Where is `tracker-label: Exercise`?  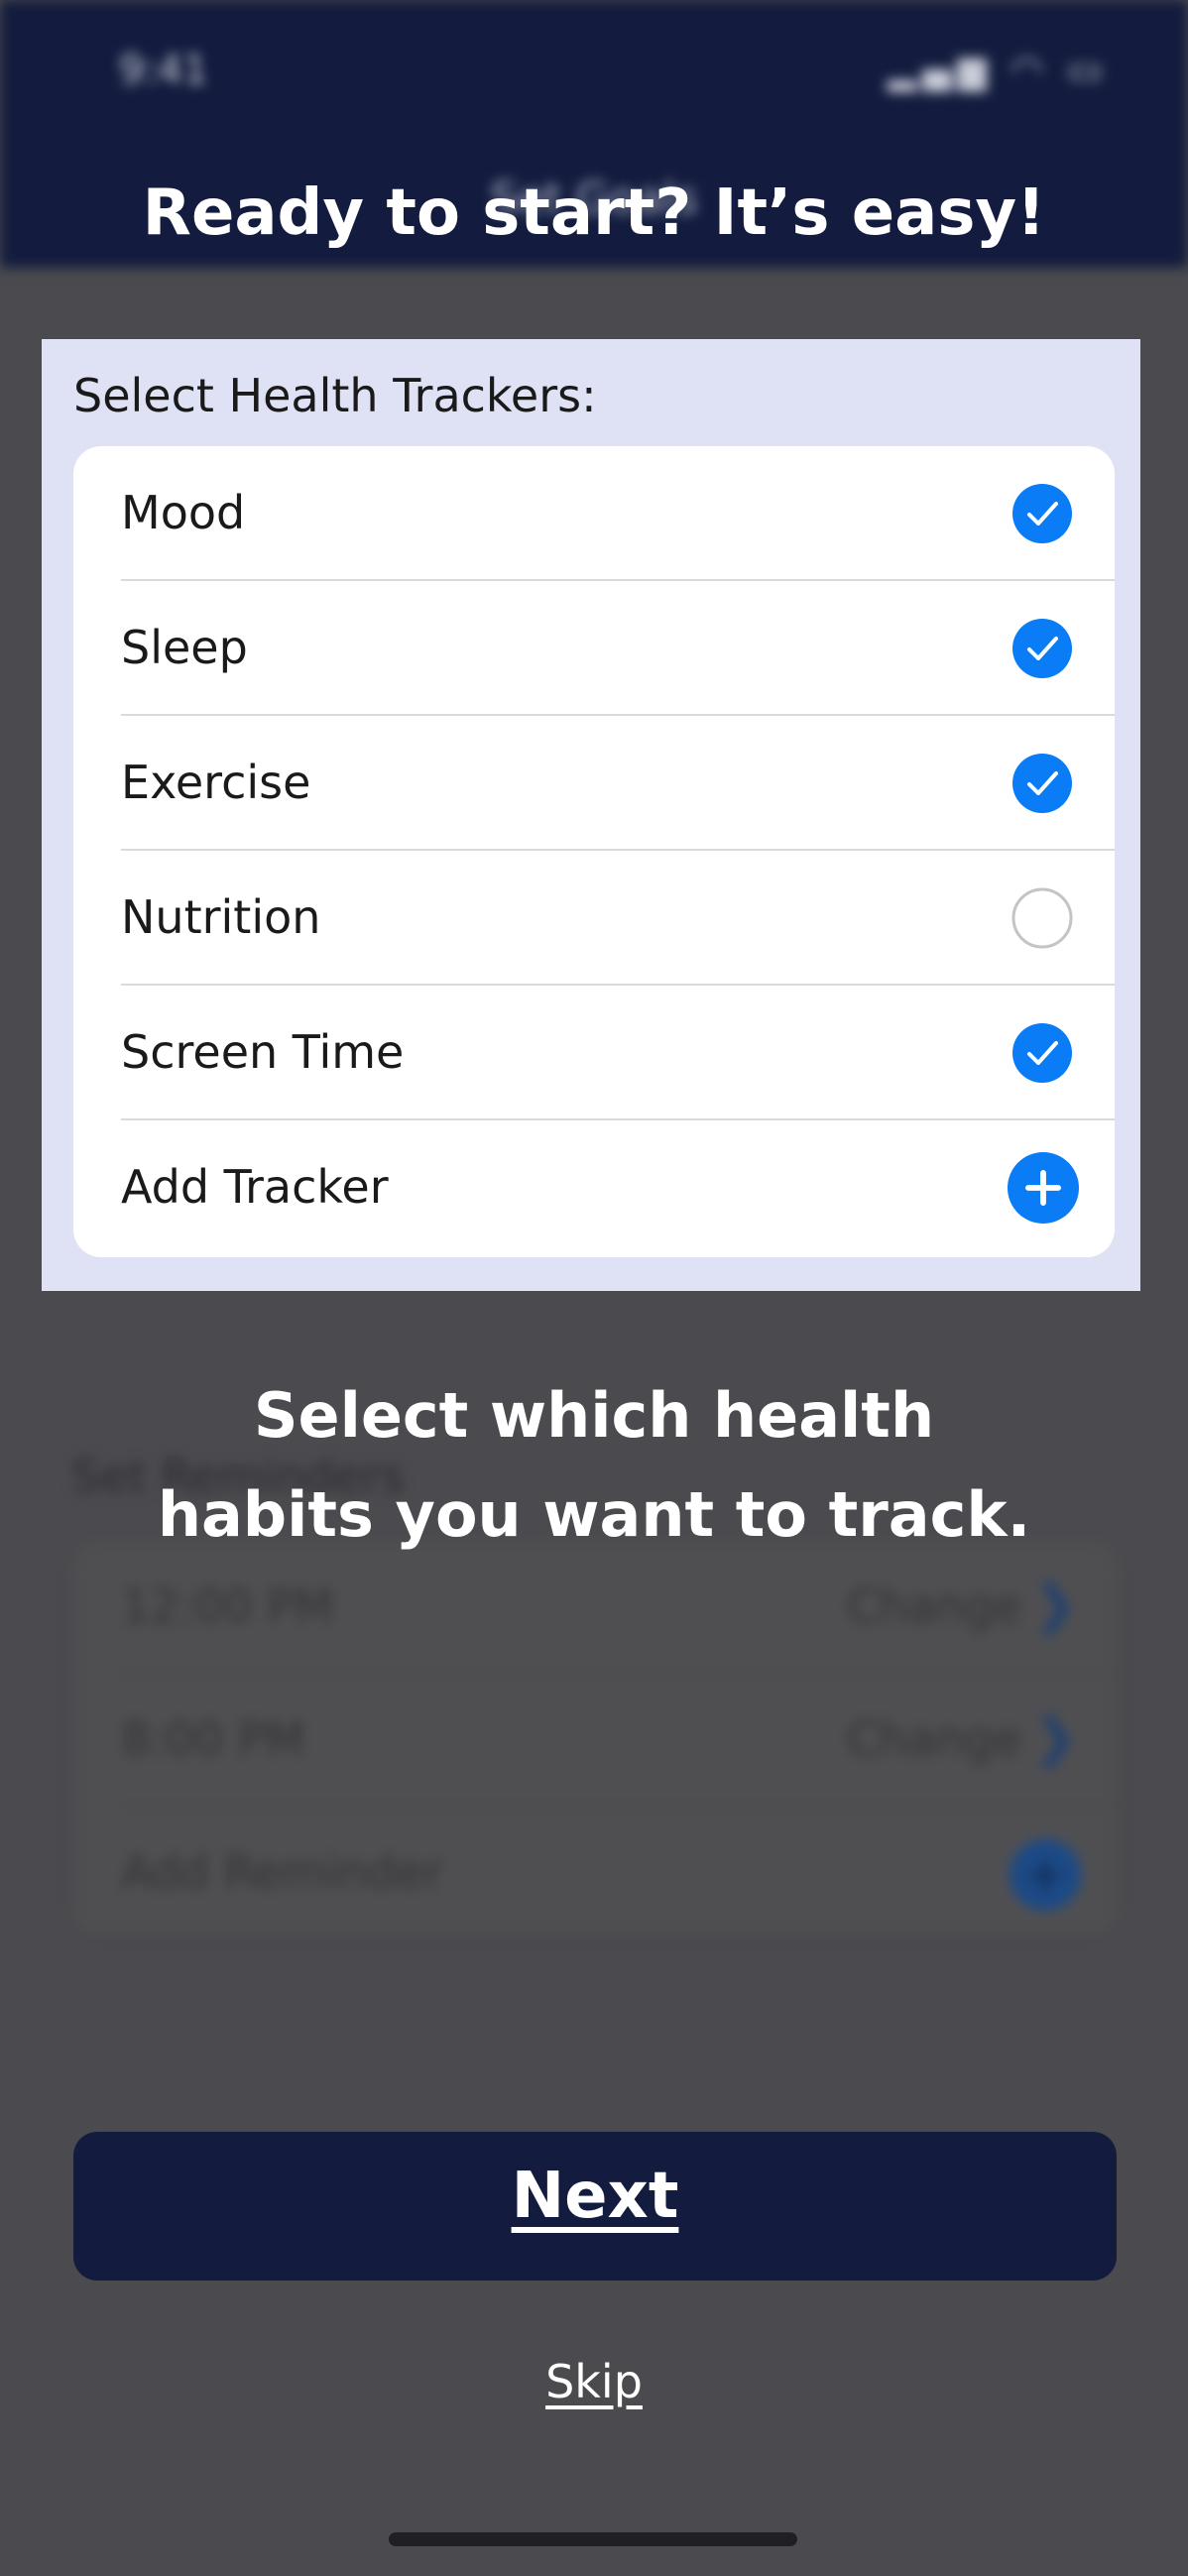
tracker-label: Exercise is located at coordinates (216, 783).